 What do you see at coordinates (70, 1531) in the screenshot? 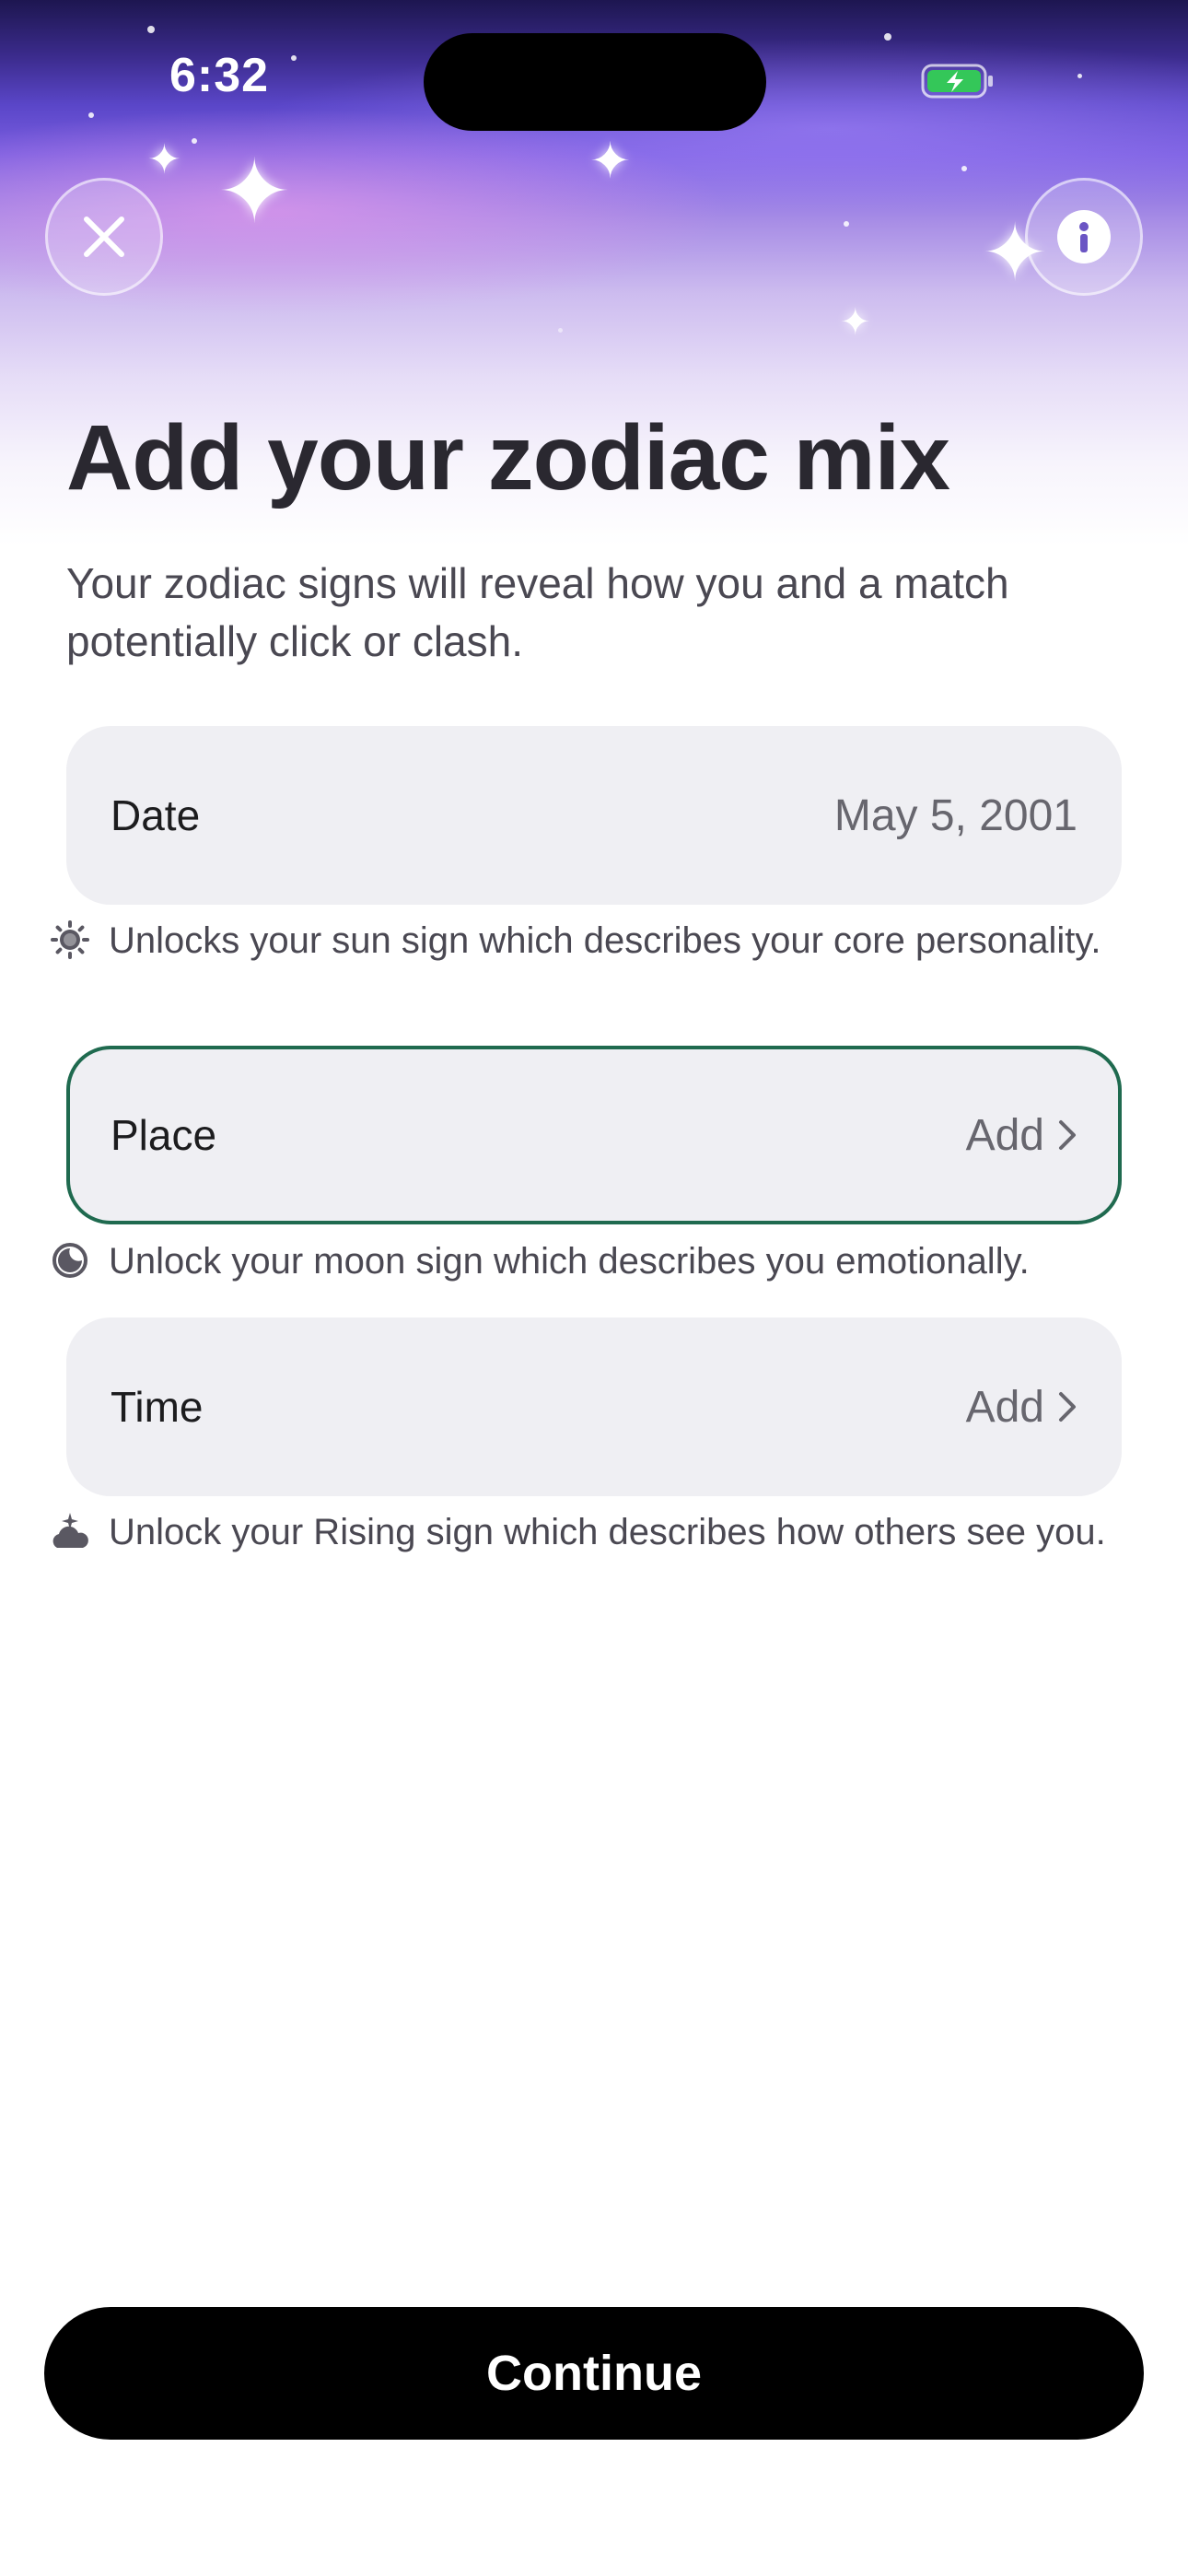
I see `rising-cloud-icon` at bounding box center [70, 1531].